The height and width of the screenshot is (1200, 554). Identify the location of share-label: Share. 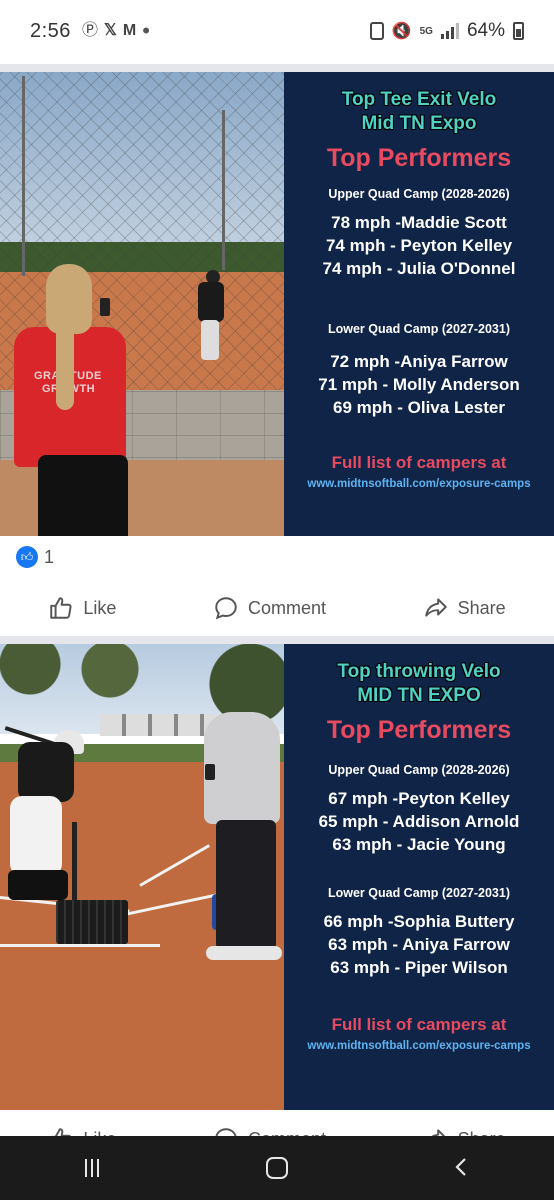
(481, 607).